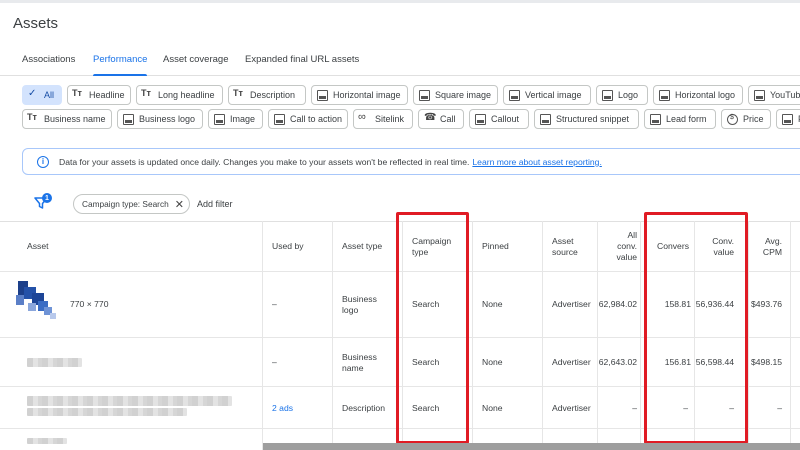  What do you see at coordinates (626, 257) in the screenshot?
I see `header-line: value` at bounding box center [626, 257].